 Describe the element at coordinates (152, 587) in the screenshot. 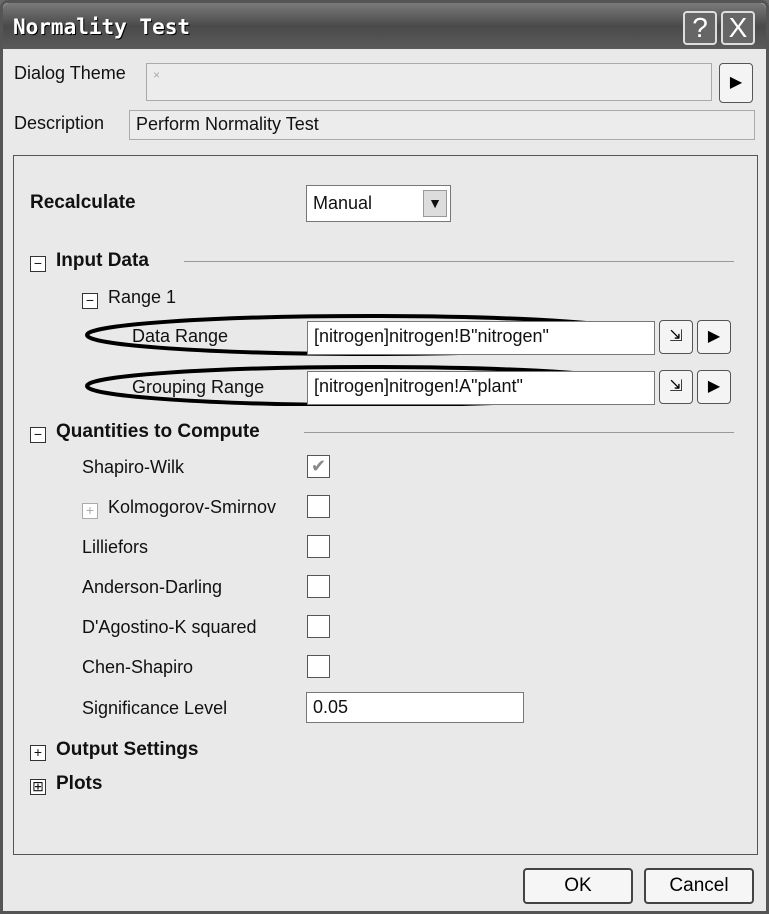

I see `anderson-darling-label: Anderson-Darling` at that location.